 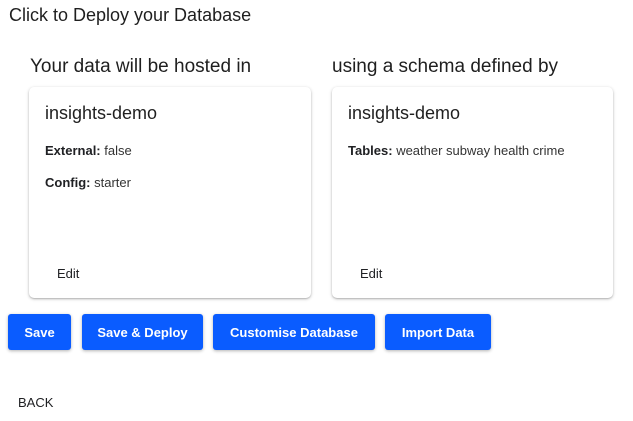 What do you see at coordinates (438, 332) in the screenshot?
I see `import-data-button: Import Data` at bounding box center [438, 332].